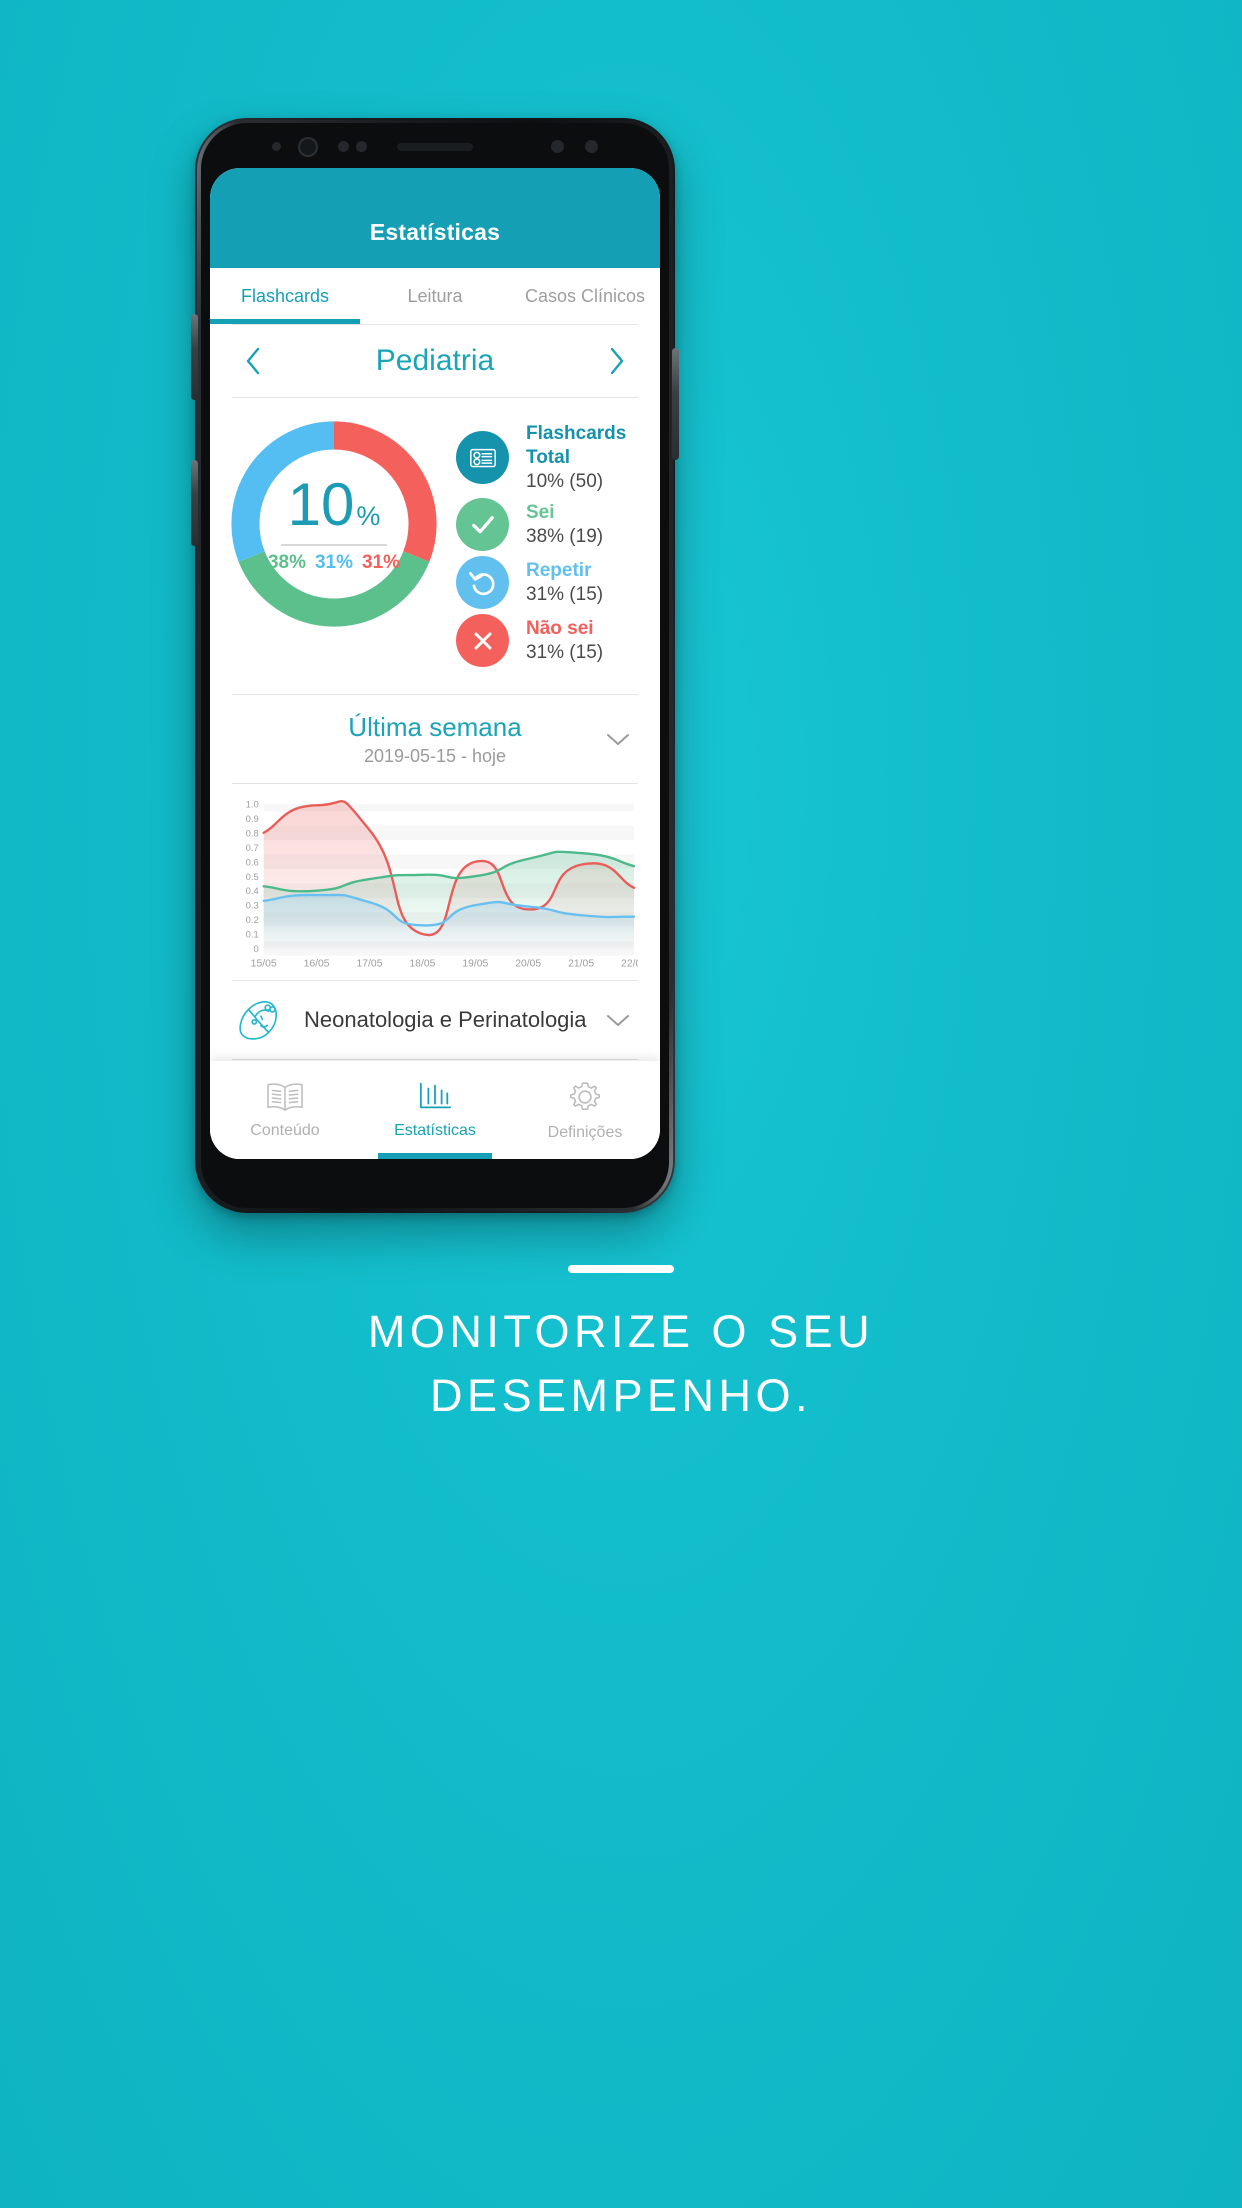 This screenshot has width=1242, height=2208. Describe the element at coordinates (252, 861) in the screenshot. I see `svg-text: 0.6` at that location.